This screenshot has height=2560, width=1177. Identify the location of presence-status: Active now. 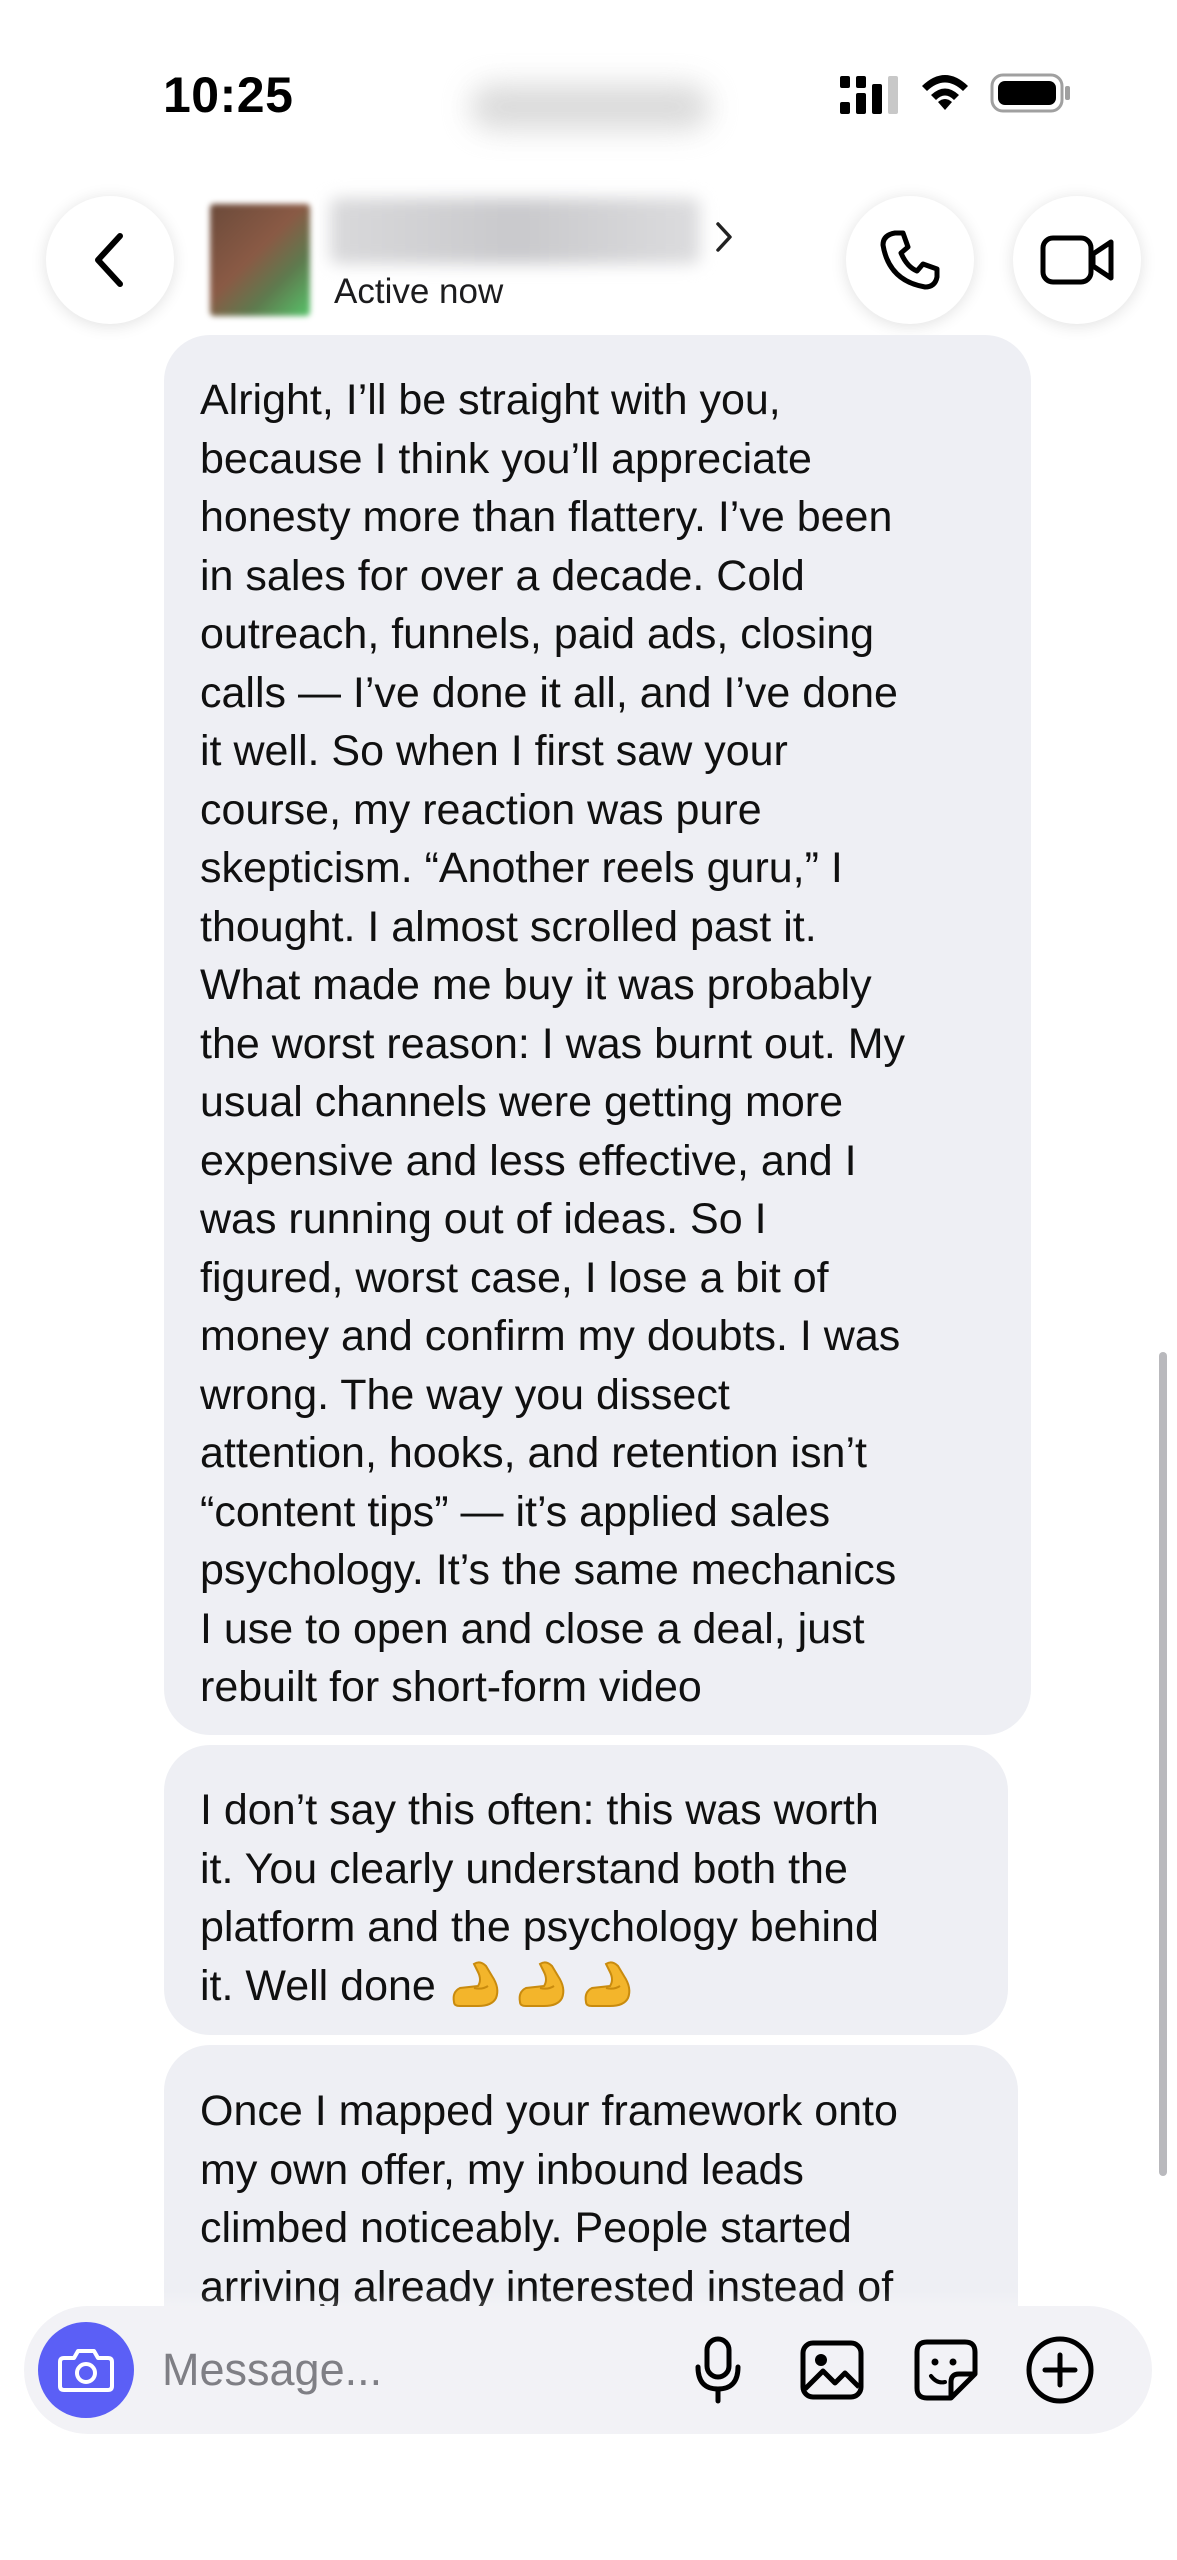
(419, 291).